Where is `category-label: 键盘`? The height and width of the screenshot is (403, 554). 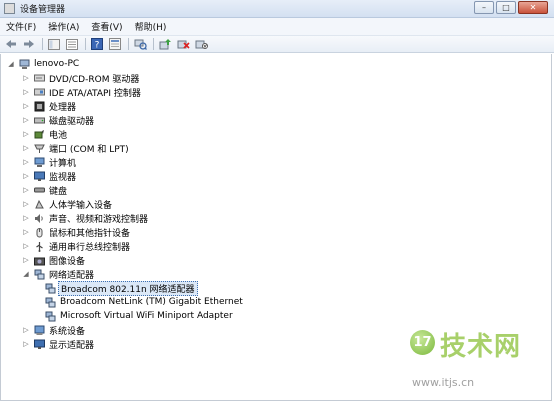 category-label: 键盘 is located at coordinates (58, 191).